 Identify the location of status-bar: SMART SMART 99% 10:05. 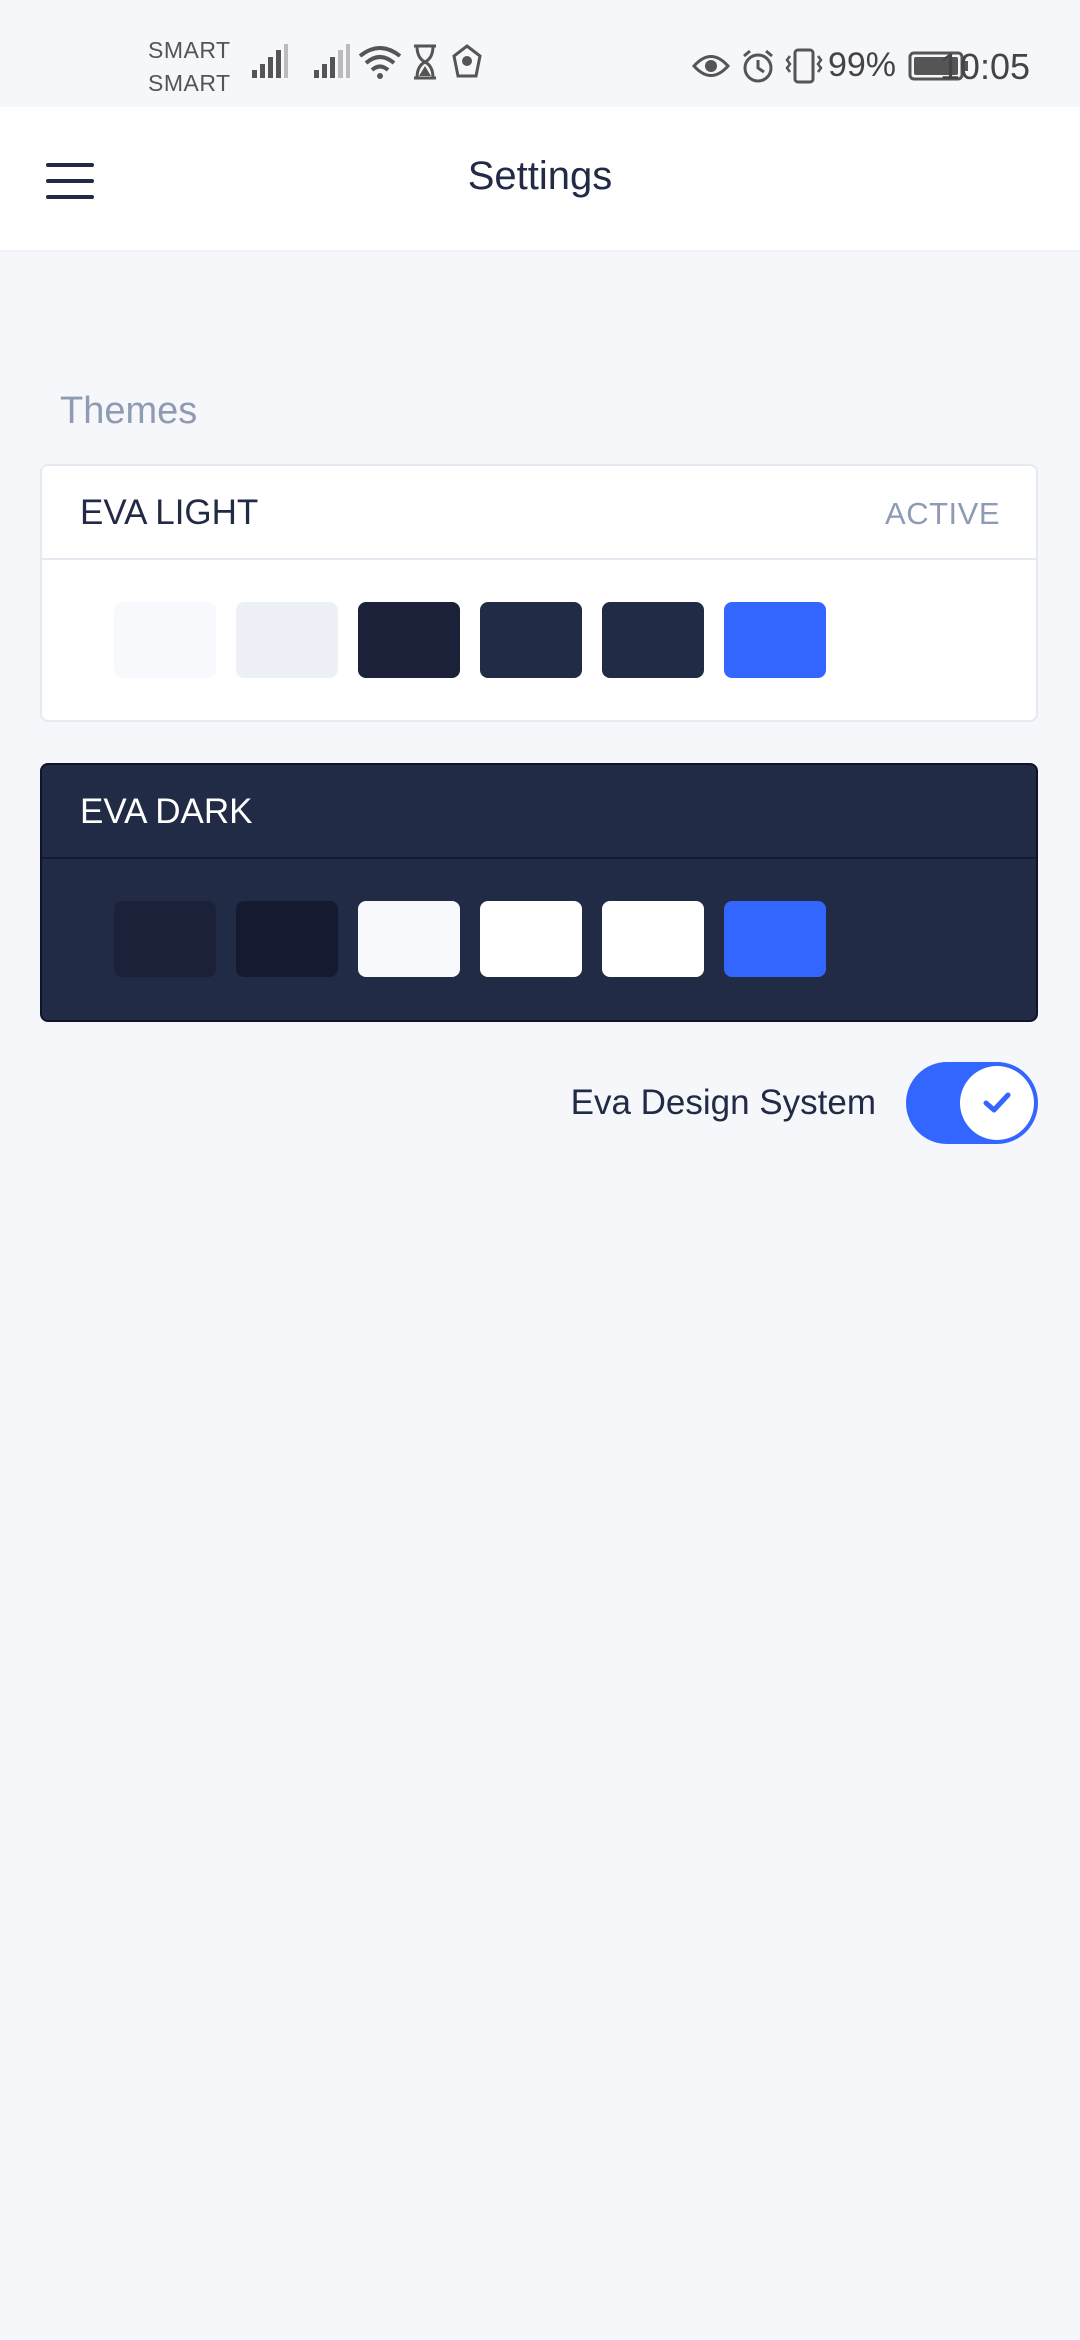
(540, 53).